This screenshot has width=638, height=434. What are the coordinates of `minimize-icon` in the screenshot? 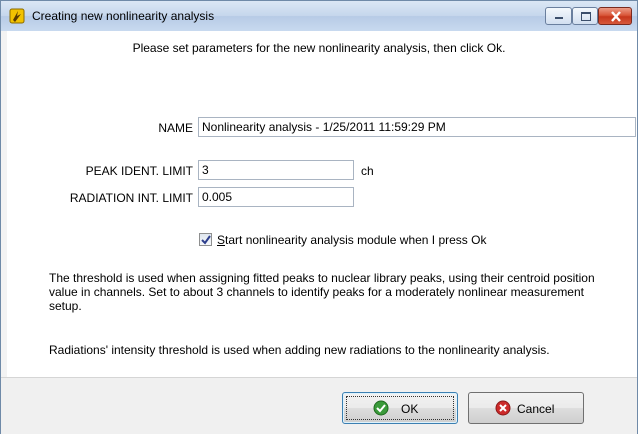 It's located at (559, 18).